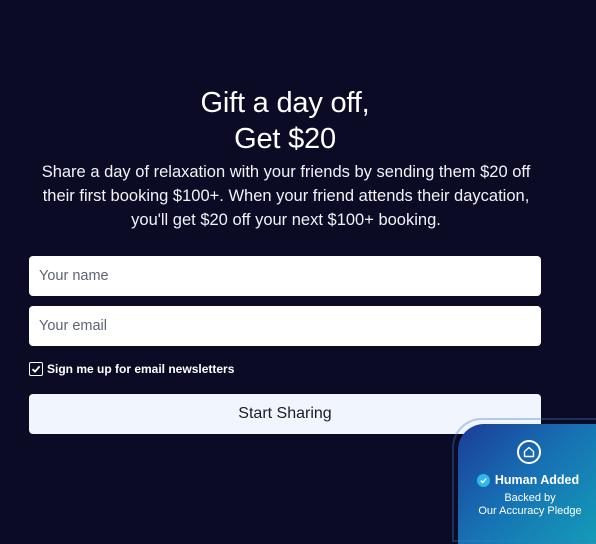 This screenshot has height=544, width=596. I want to click on page-title: Gift a day off, Get $20, so click(285, 121).